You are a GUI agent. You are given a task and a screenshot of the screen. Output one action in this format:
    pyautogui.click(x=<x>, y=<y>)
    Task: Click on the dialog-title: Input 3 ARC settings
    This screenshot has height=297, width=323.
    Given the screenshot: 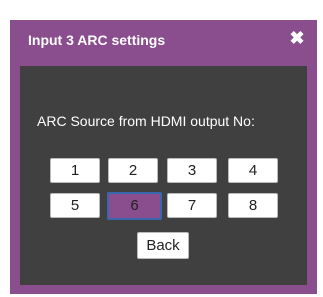 What is the action you would take?
    pyautogui.click(x=97, y=40)
    